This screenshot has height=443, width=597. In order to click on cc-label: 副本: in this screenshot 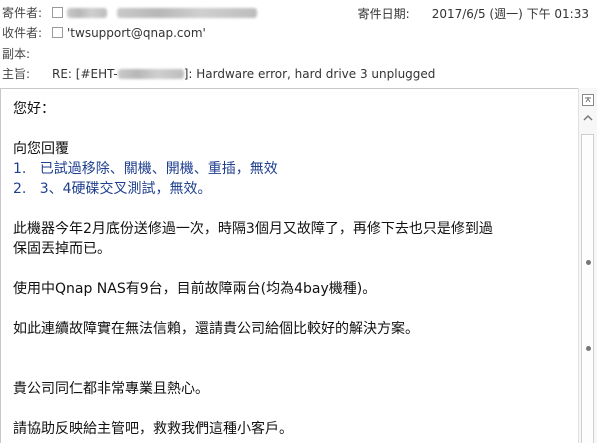, I will do `click(16, 54)`.